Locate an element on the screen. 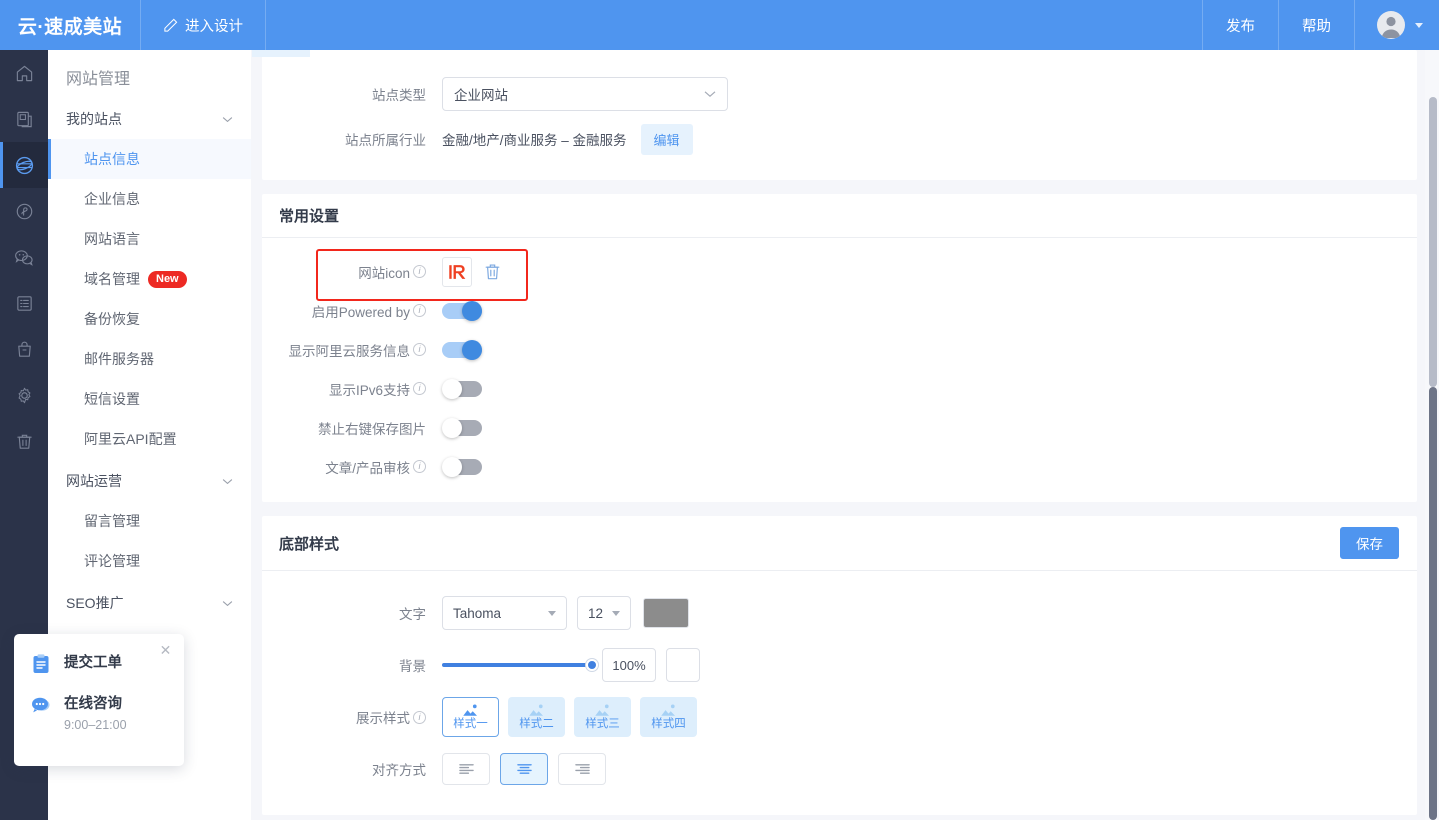 The image size is (1439, 820). vertical-scrollbar is located at coordinates (1432, 435).